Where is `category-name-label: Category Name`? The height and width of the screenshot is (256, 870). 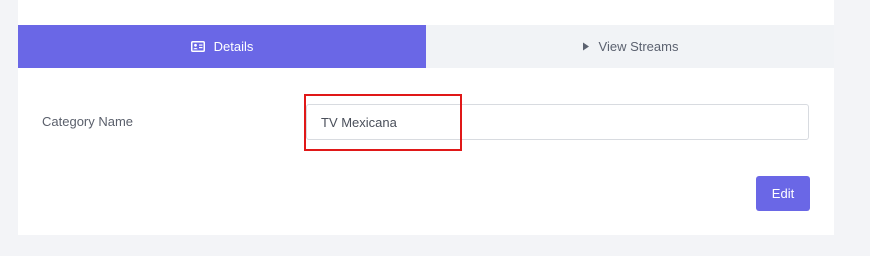 category-name-label: Category Name is located at coordinates (88, 121).